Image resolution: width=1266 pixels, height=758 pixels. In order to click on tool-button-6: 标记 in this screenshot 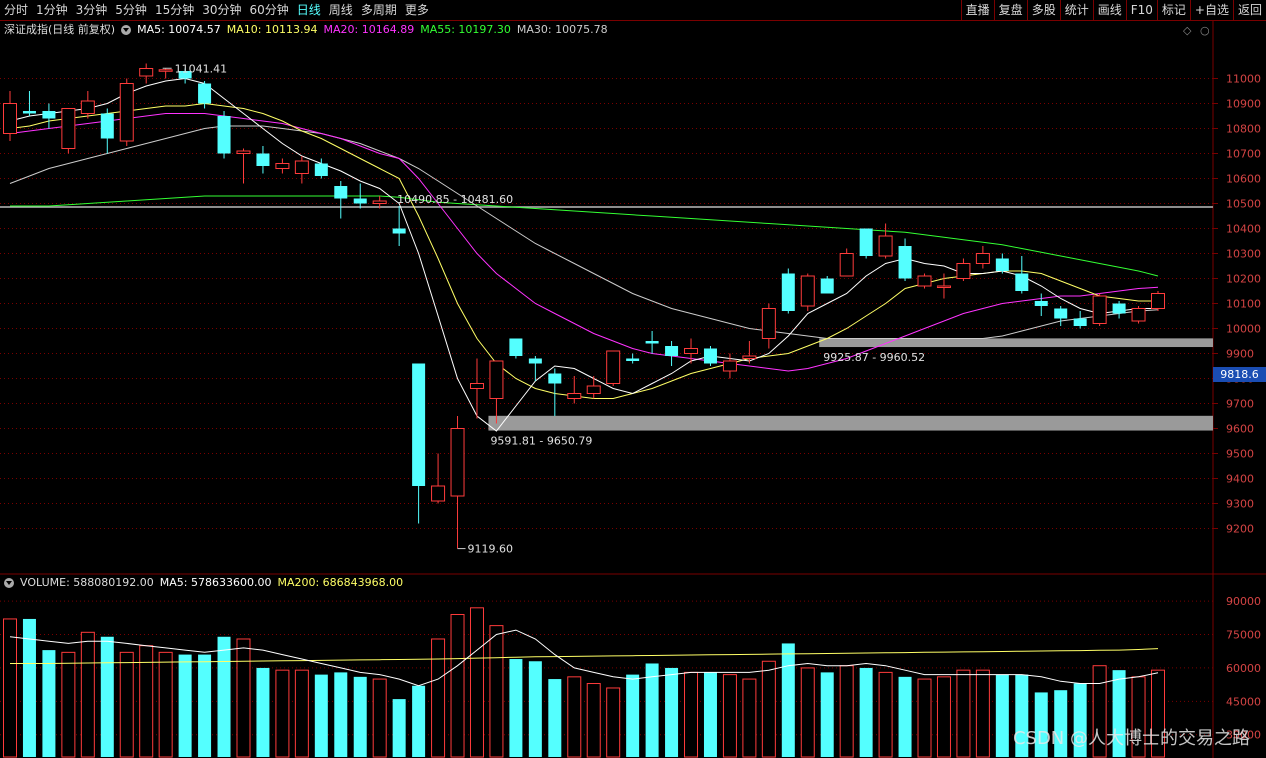, I will do `click(1173, 10)`.